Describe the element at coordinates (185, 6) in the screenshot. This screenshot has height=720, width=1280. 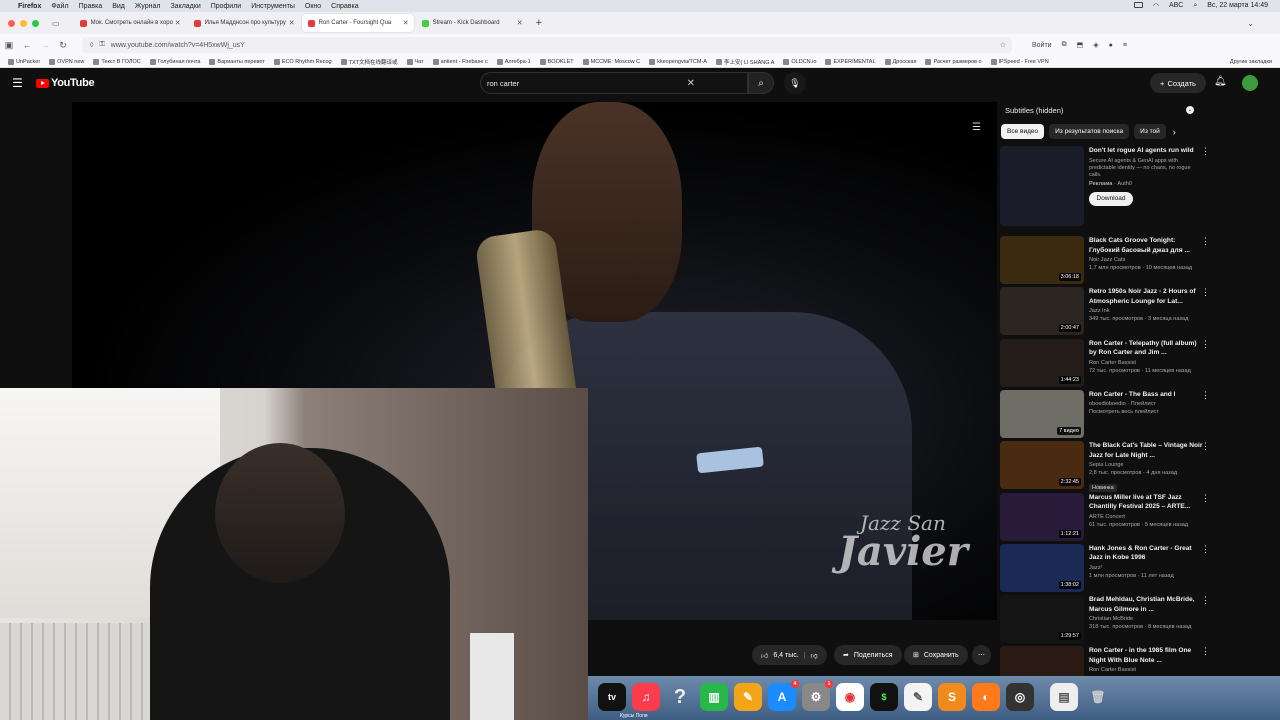
I see `menu-bookmarks: Закладки` at that location.